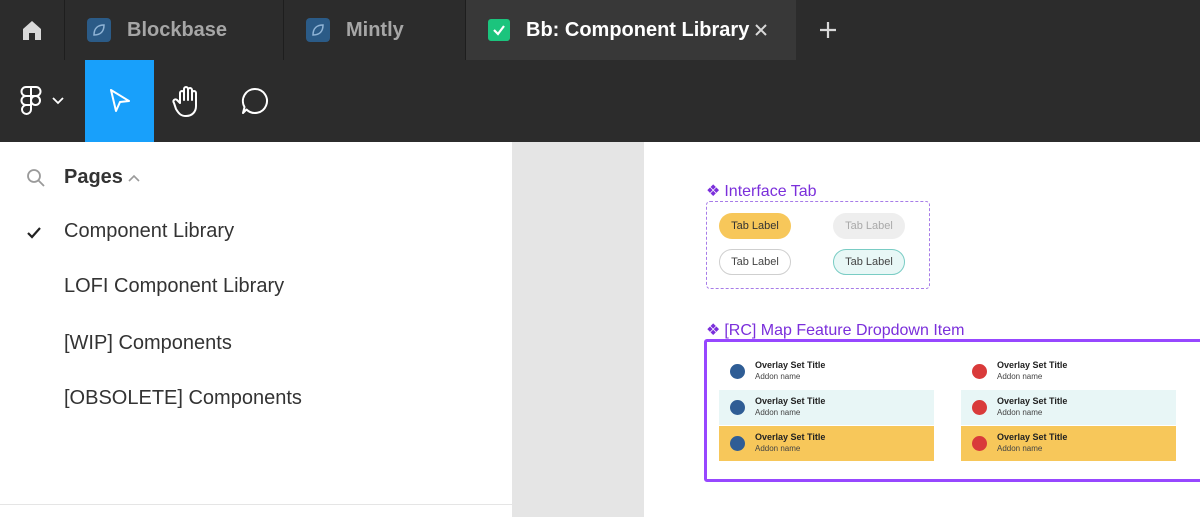  I want to click on component-title-text: Interface Tab, so click(770, 191).